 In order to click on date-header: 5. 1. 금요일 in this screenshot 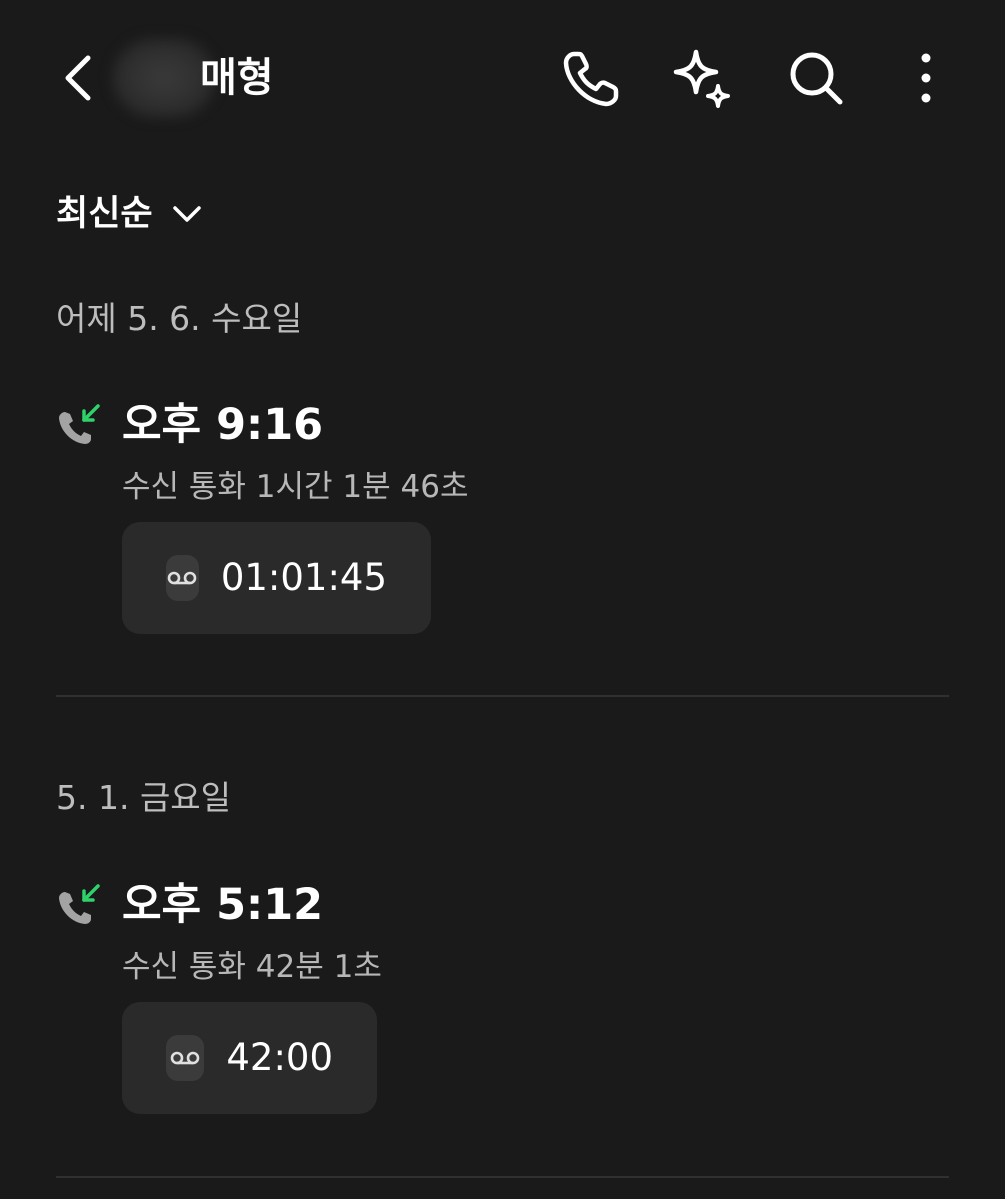, I will do `click(144, 797)`.